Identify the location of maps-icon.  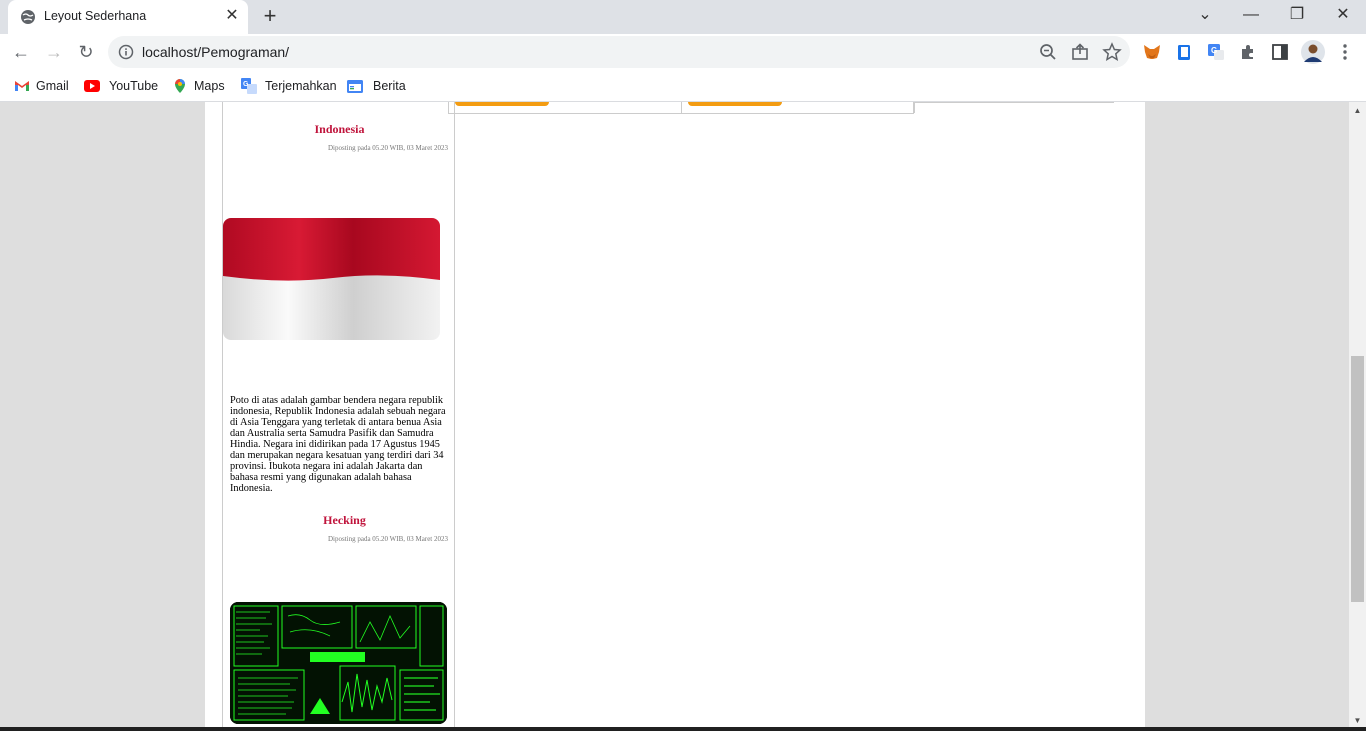
(180, 86).